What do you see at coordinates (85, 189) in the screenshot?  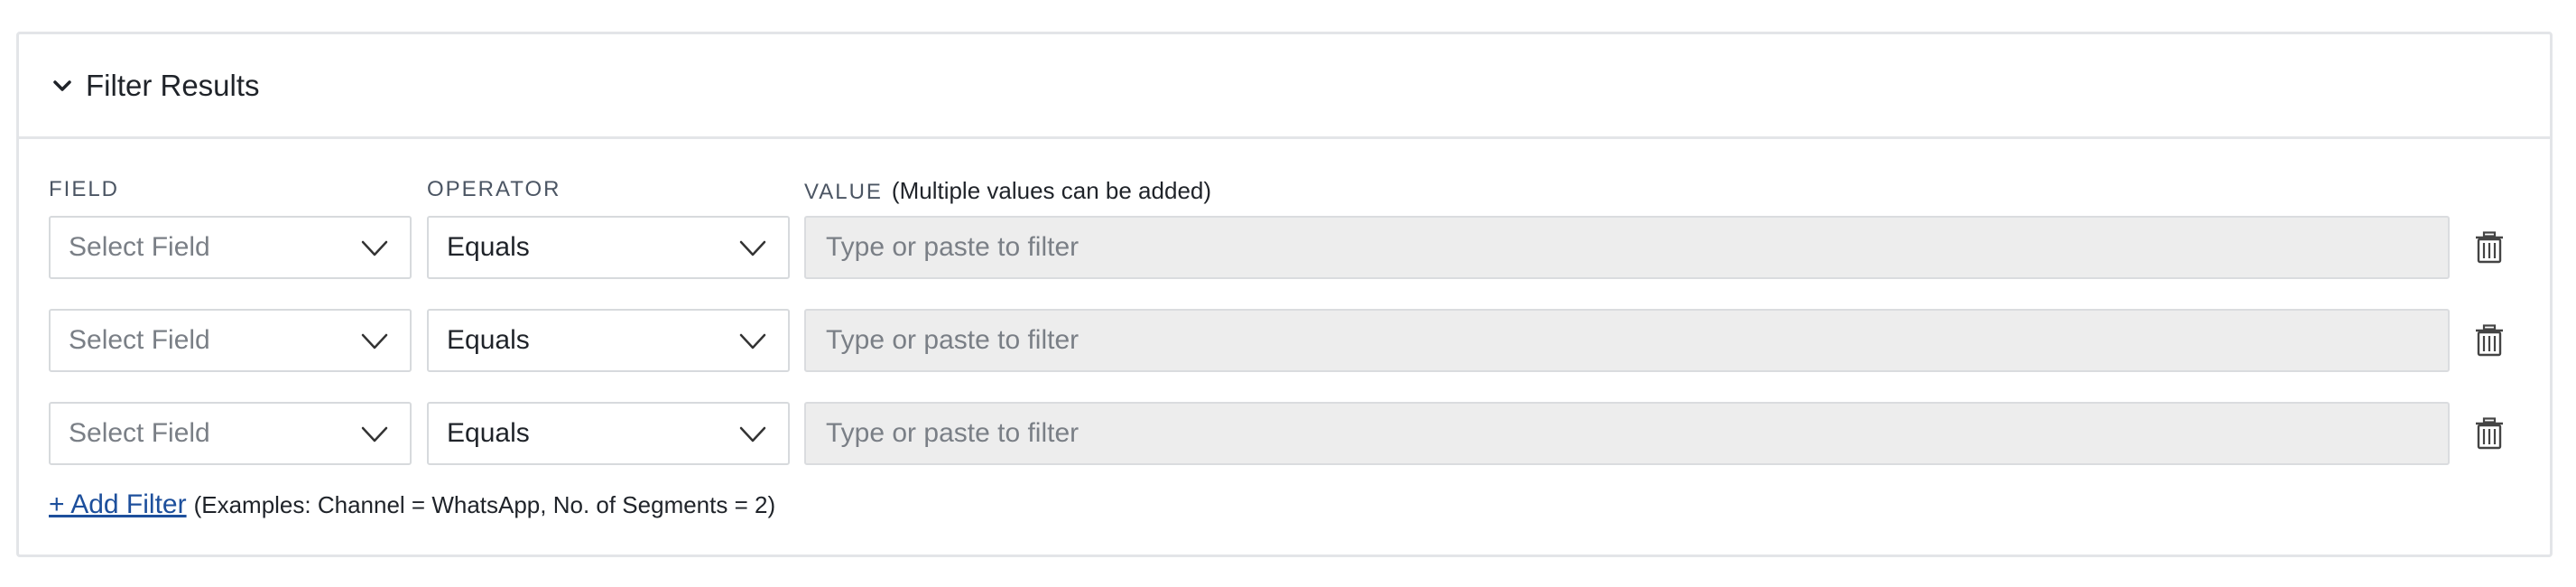 I see `field-column-label: FIELD` at bounding box center [85, 189].